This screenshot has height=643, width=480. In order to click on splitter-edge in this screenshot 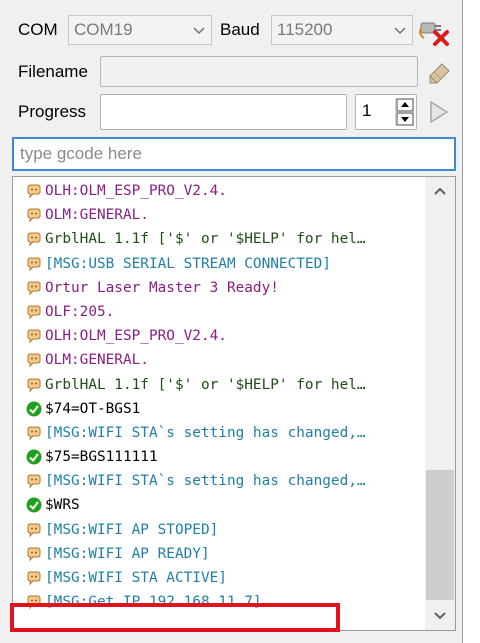, I will do `click(471, 321)`.